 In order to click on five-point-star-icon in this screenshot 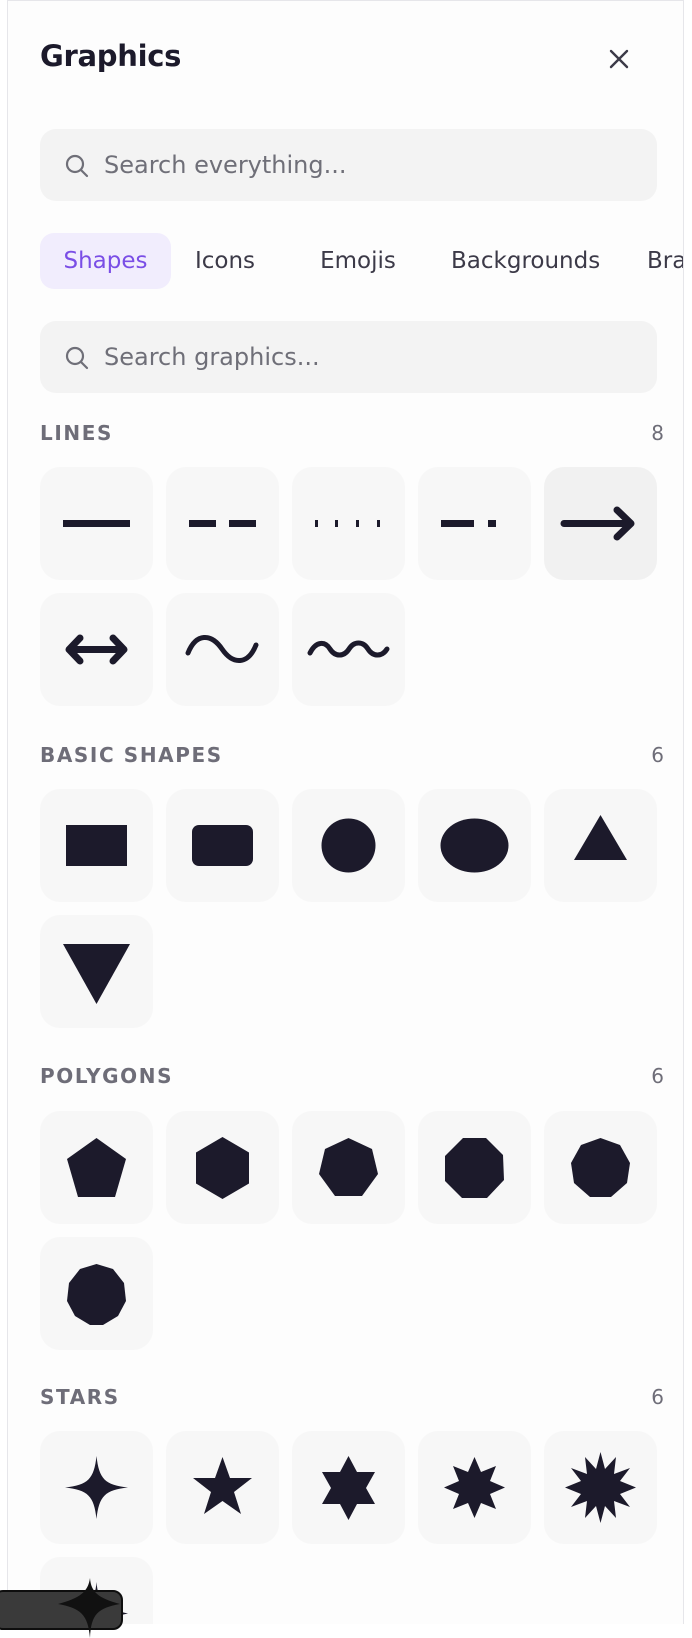, I will do `click(222, 1485)`.